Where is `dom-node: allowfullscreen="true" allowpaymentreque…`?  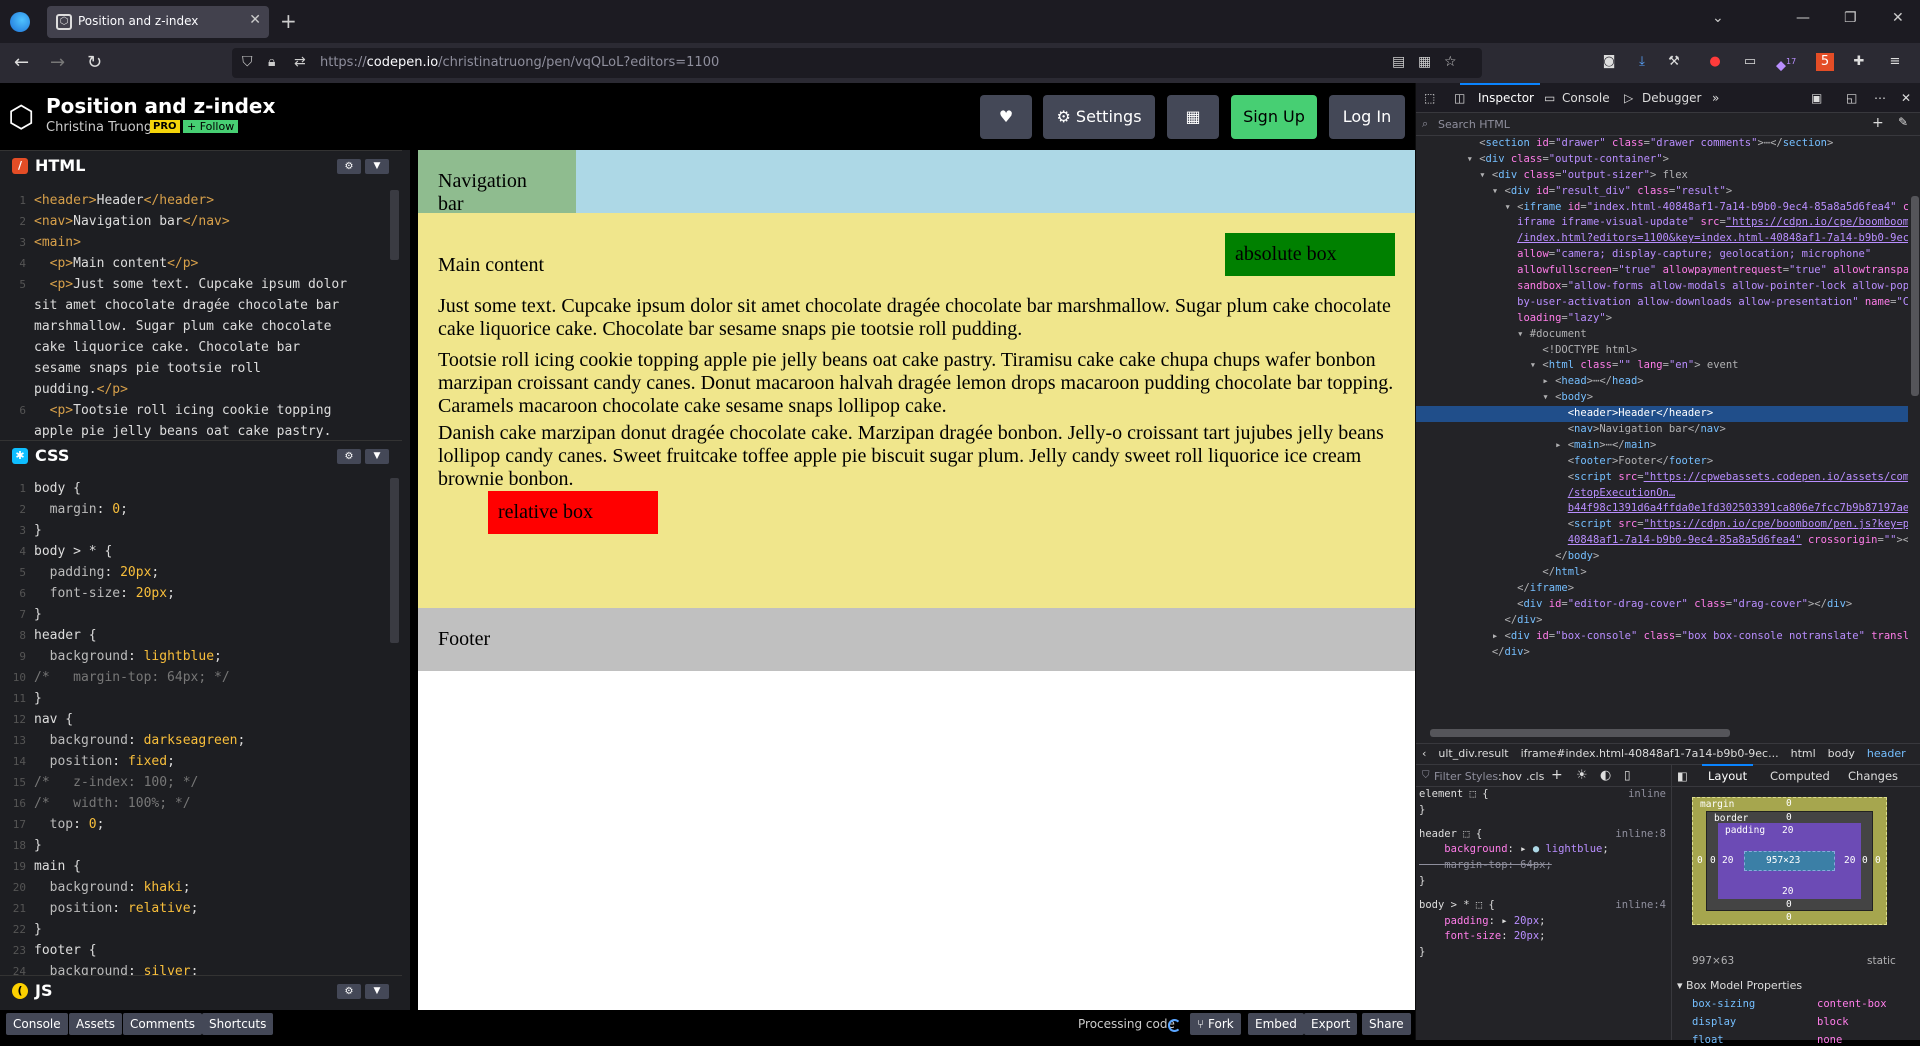
dom-node: allowfullscreen="true" allowpaymentreque… is located at coordinates (1662, 271).